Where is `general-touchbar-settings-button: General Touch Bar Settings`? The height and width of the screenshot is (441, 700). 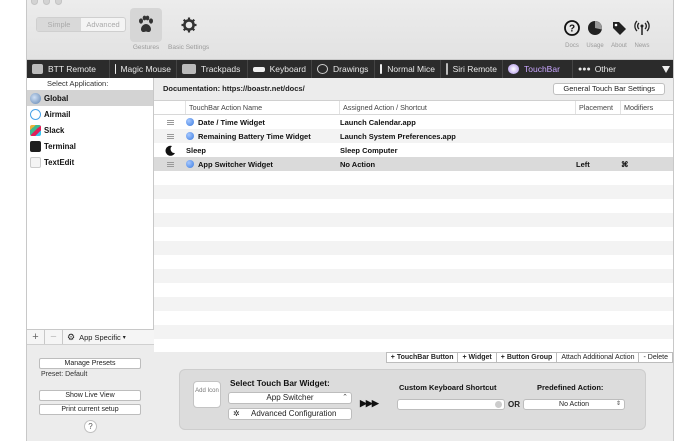
general-touchbar-settings-button: General Touch Bar Settings is located at coordinates (609, 89).